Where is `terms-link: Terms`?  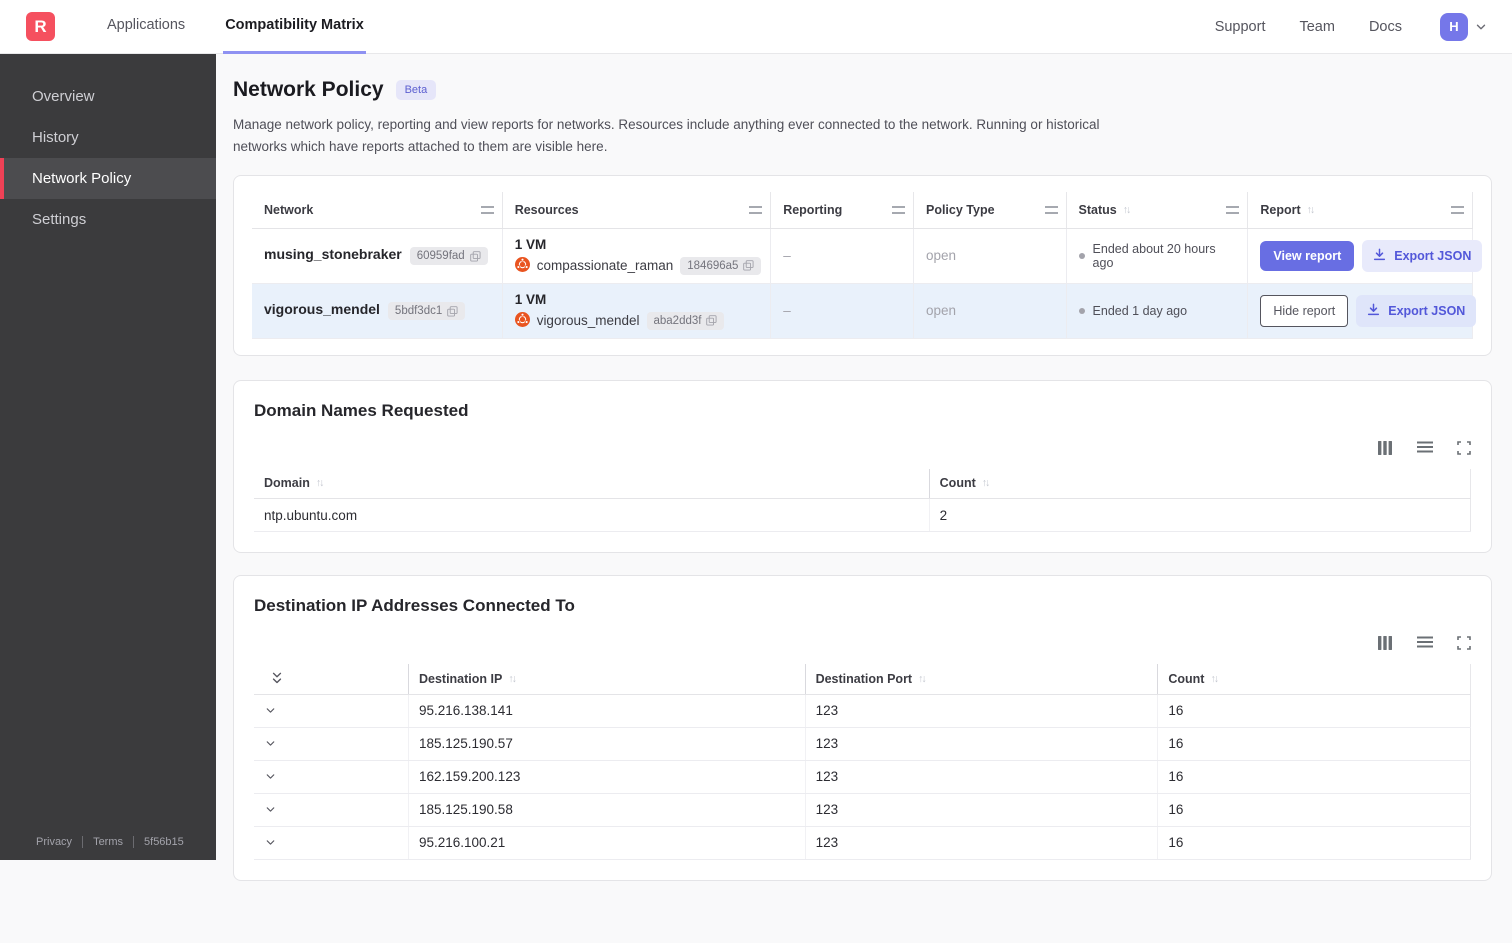 terms-link: Terms is located at coordinates (108, 842).